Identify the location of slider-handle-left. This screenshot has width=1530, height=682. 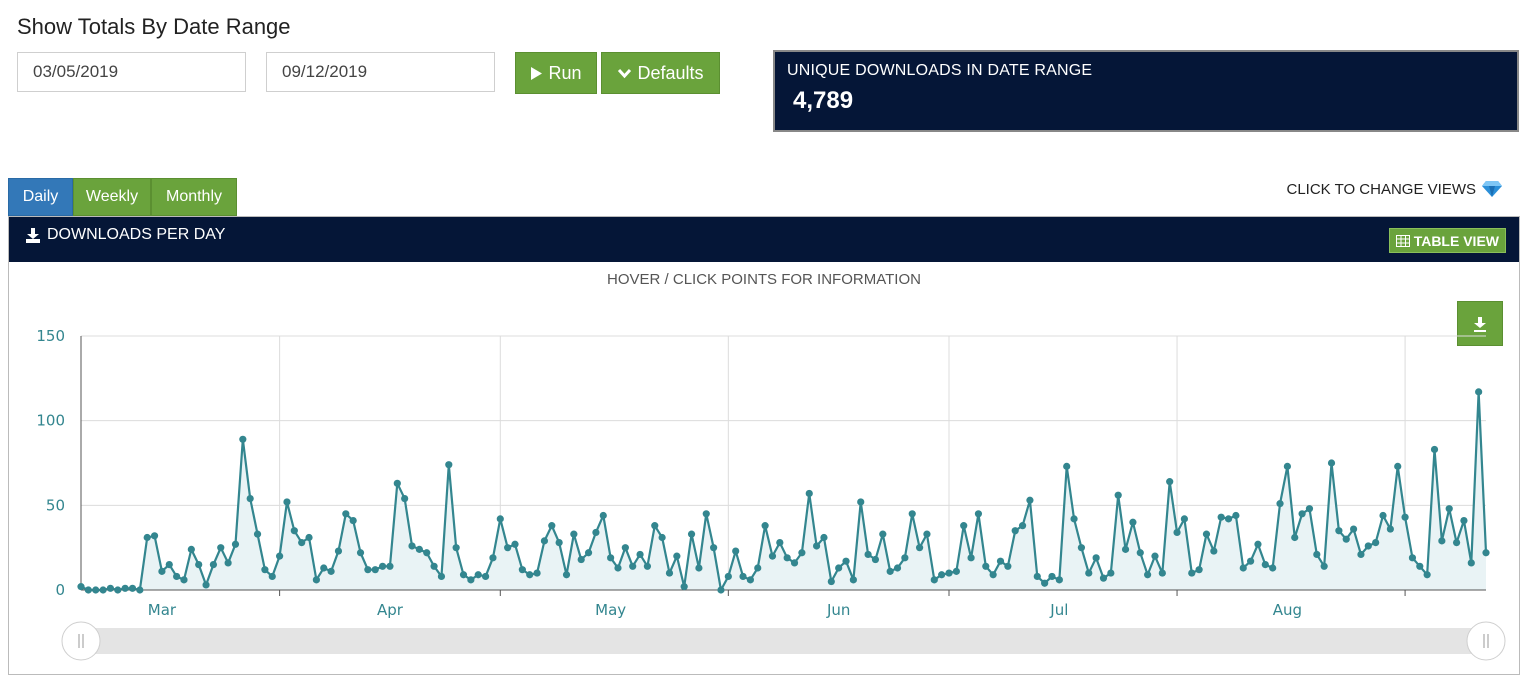
(81, 641).